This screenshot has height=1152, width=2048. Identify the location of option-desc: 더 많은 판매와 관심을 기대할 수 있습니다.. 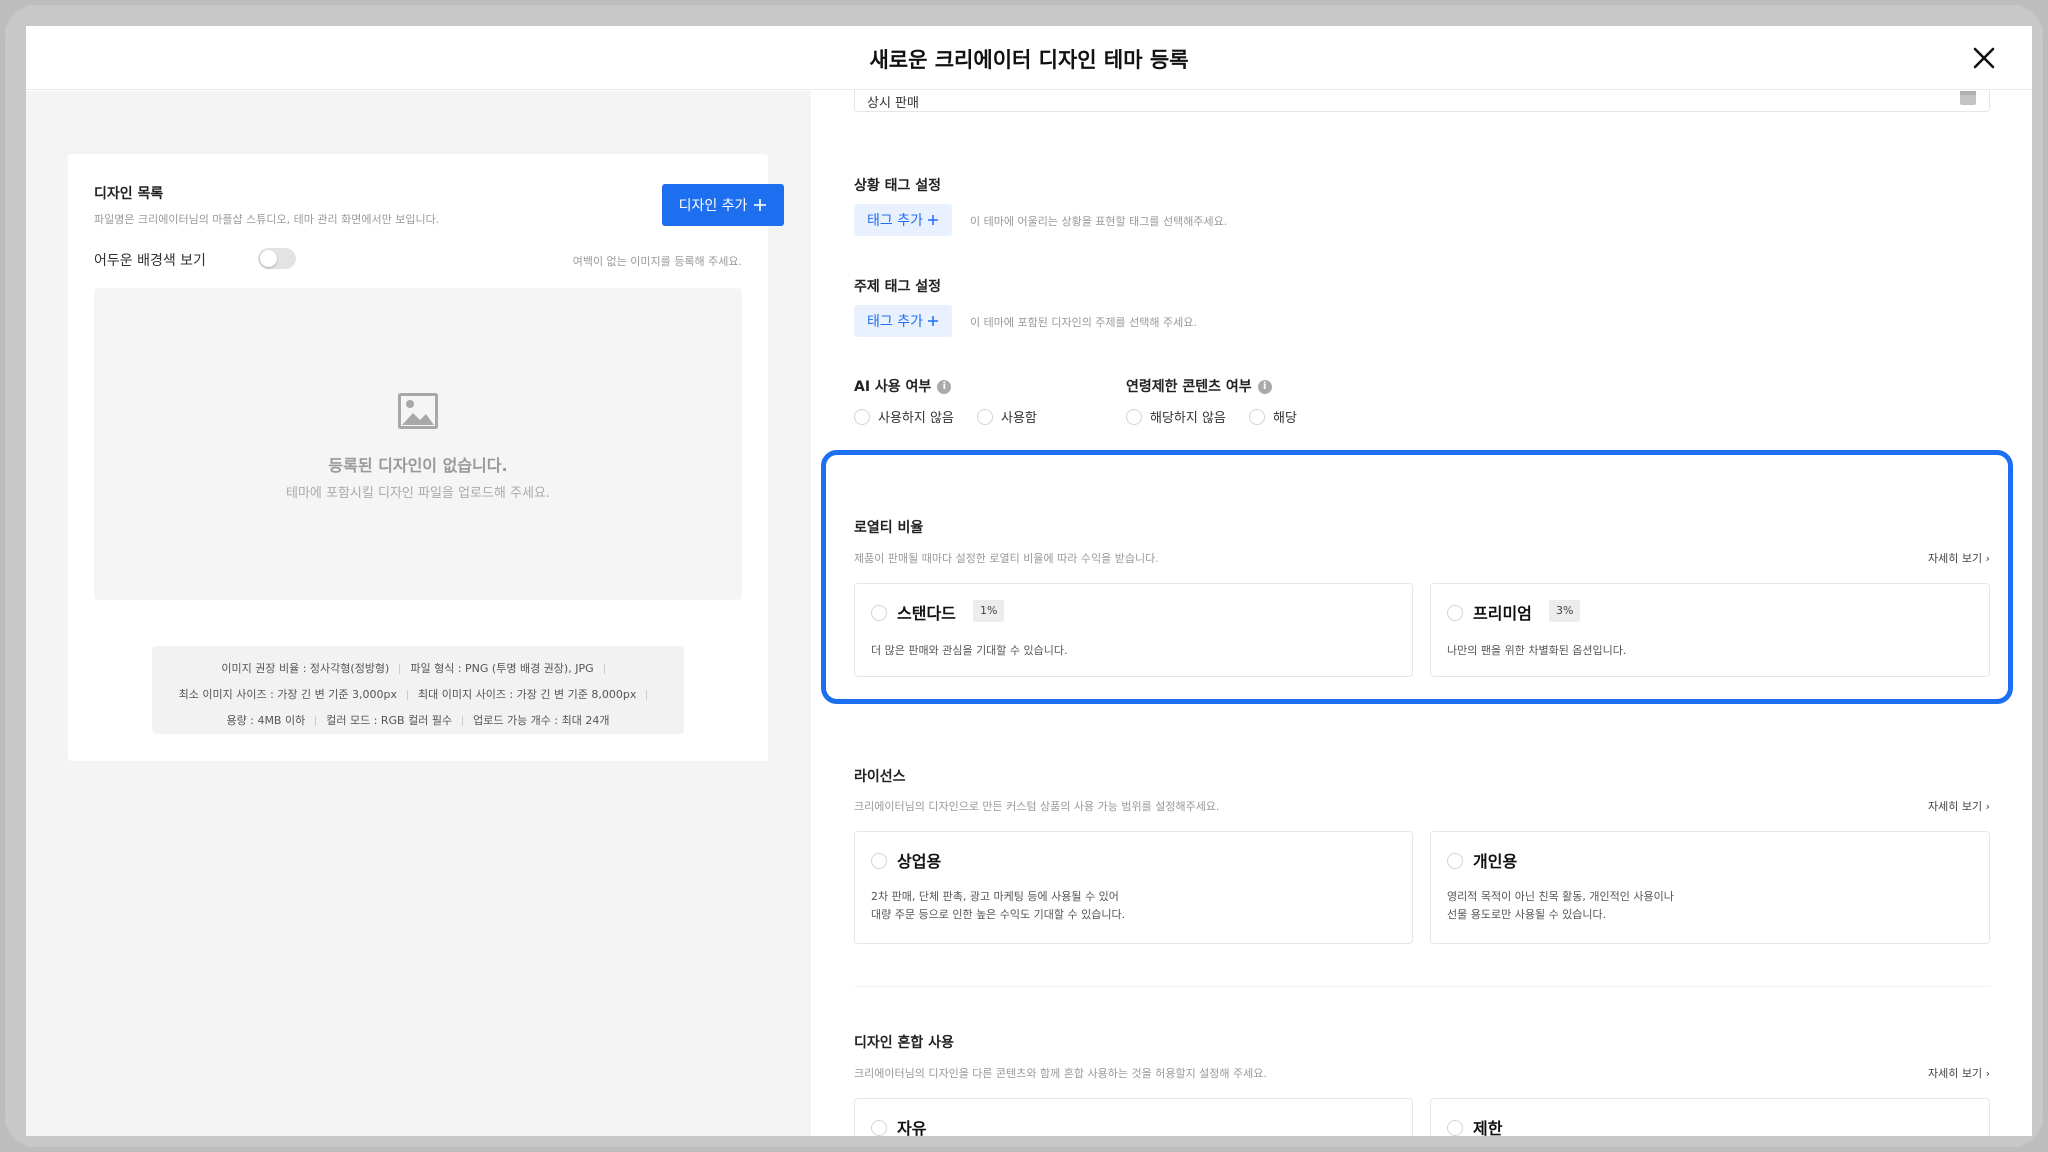
(969, 650).